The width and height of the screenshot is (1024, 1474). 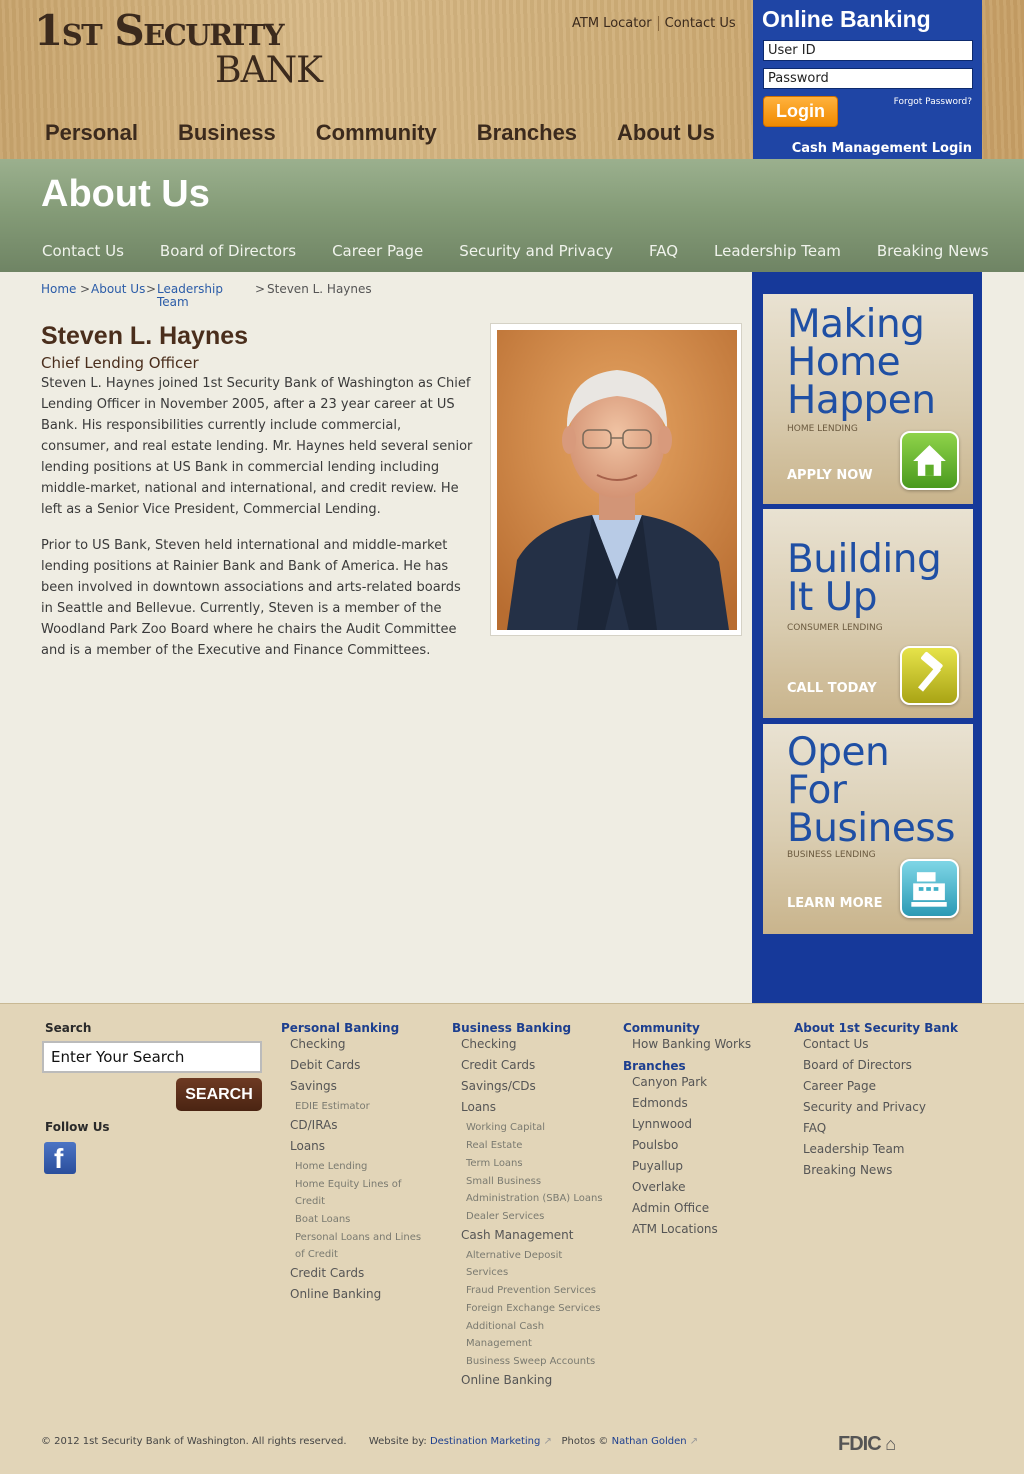 I want to click on footer-link: Savings, so click(x=313, y=1086).